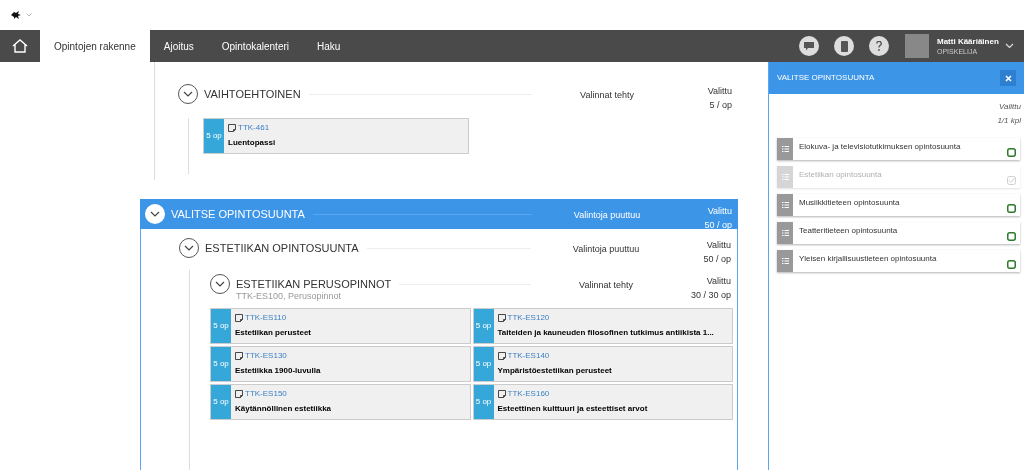  What do you see at coordinates (528, 356) in the screenshot?
I see `course-code-link: TTK-ES140` at bounding box center [528, 356].